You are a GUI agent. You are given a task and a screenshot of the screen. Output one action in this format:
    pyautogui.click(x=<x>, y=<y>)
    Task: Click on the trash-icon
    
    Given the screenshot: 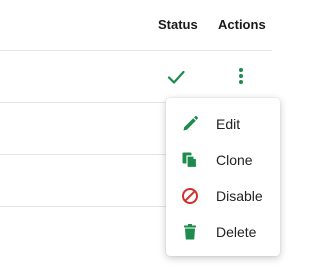 What is the action you would take?
    pyautogui.click(x=190, y=232)
    